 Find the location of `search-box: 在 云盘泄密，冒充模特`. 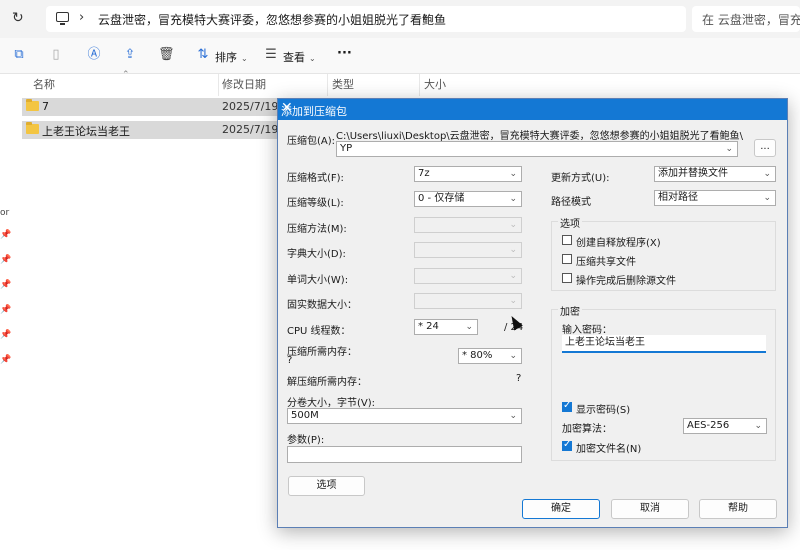

search-box: 在 云盘泄密，冒充模特 is located at coordinates (746, 19).